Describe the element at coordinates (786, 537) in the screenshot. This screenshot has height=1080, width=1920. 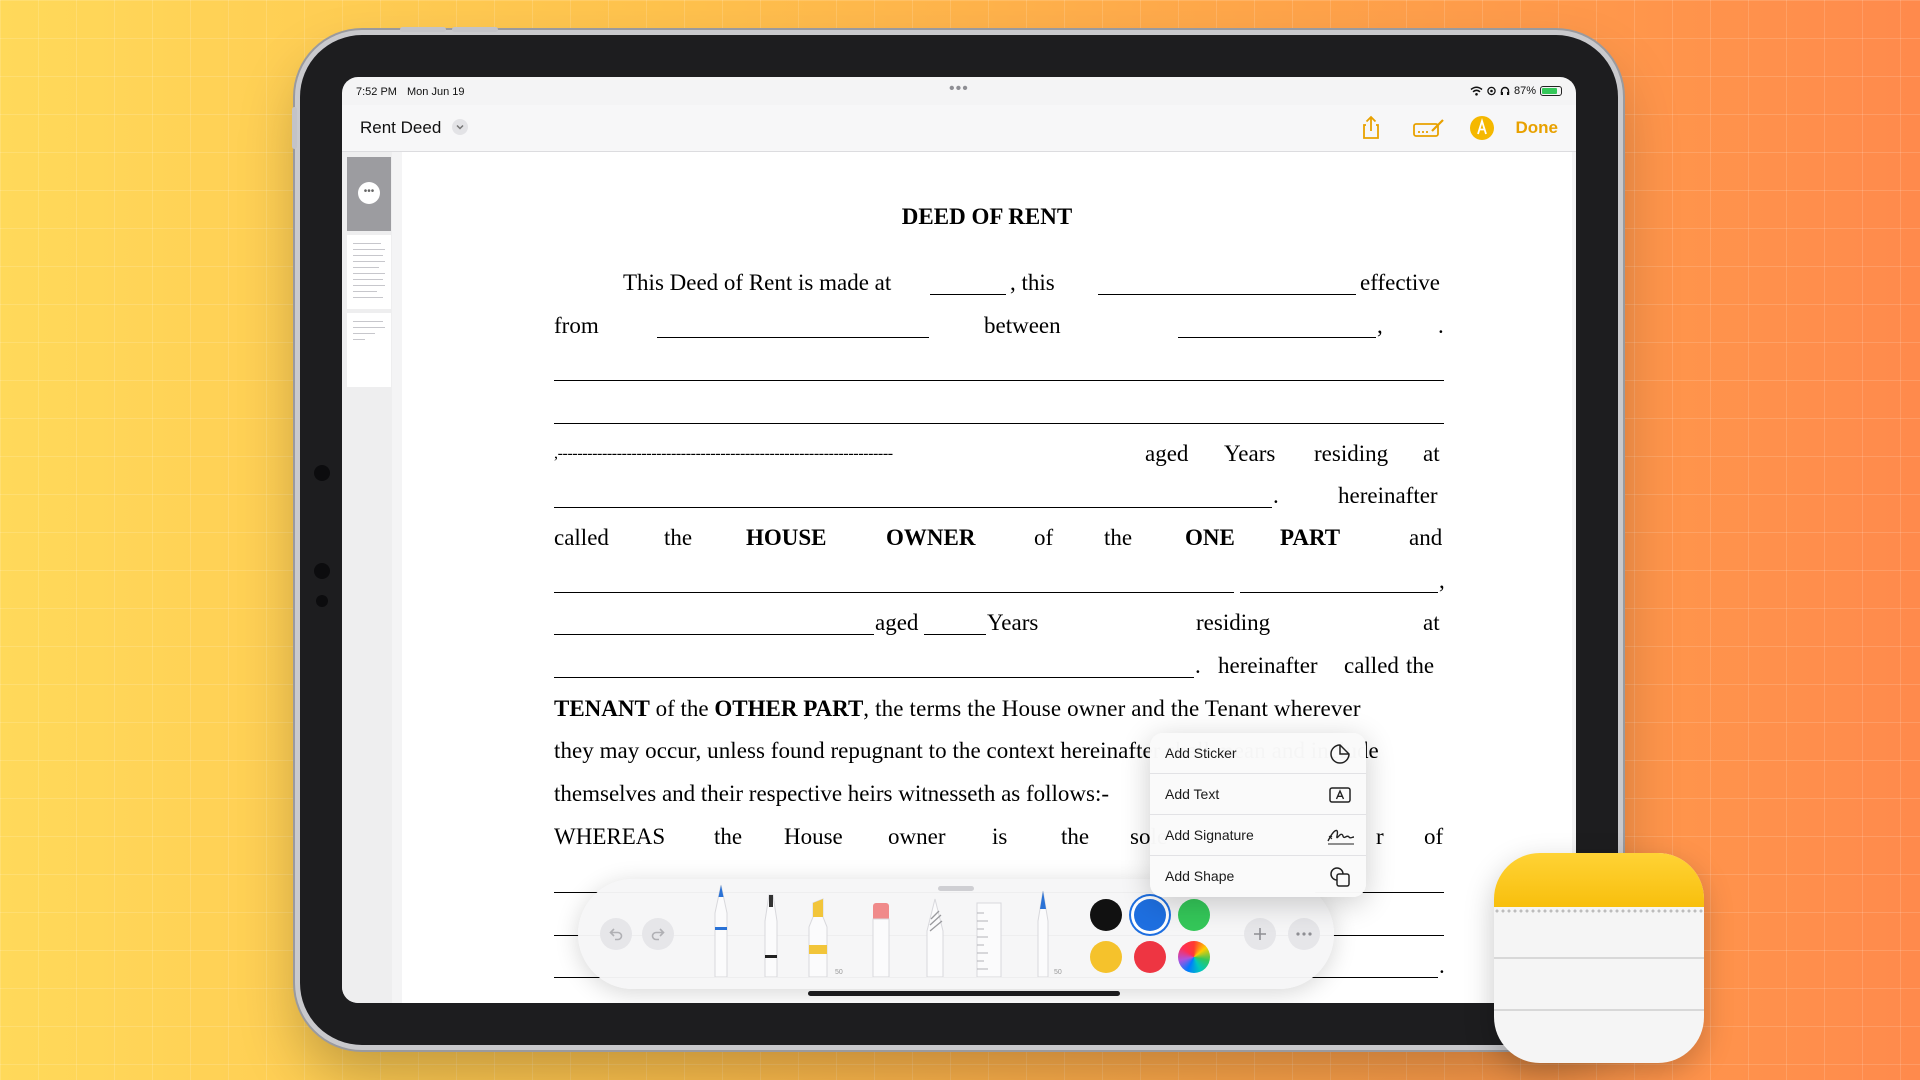
I see `text: HOUSE` at that location.